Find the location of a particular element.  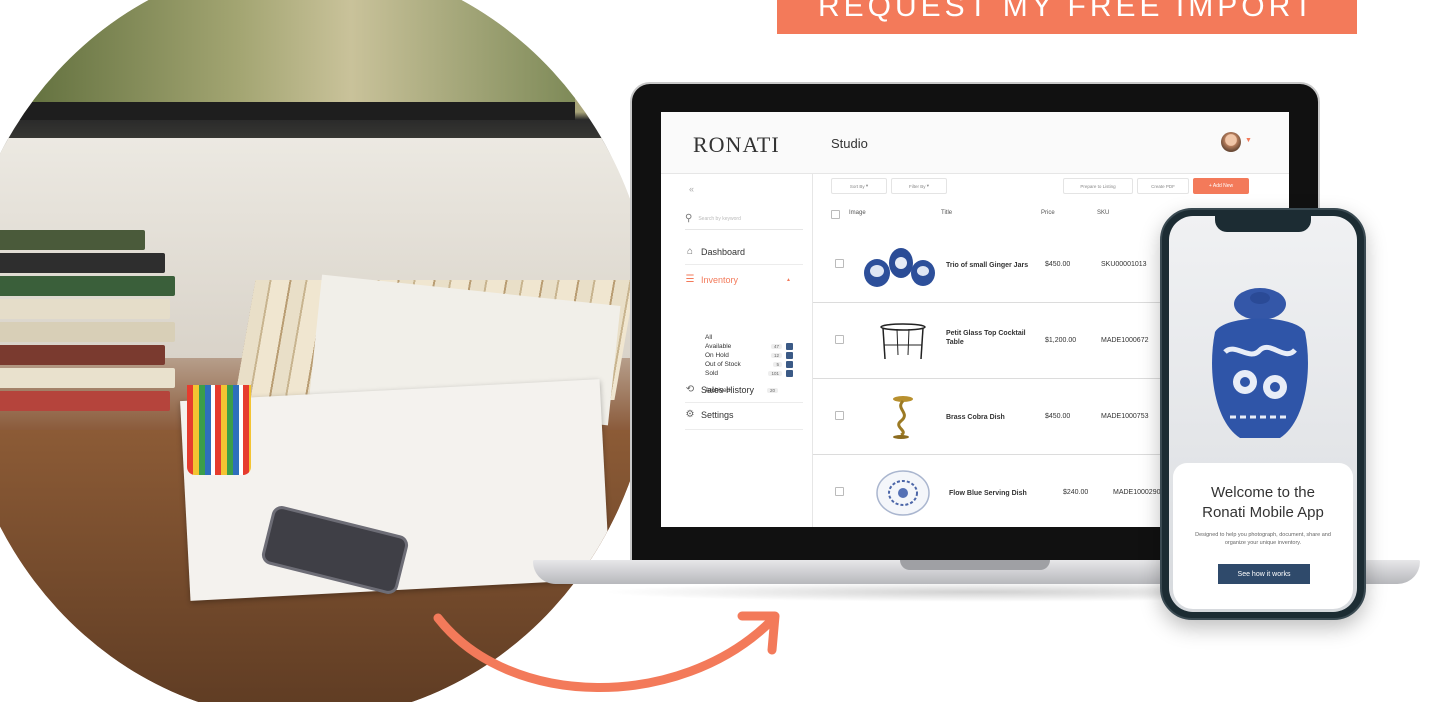

avatar is located at coordinates (1231, 142).